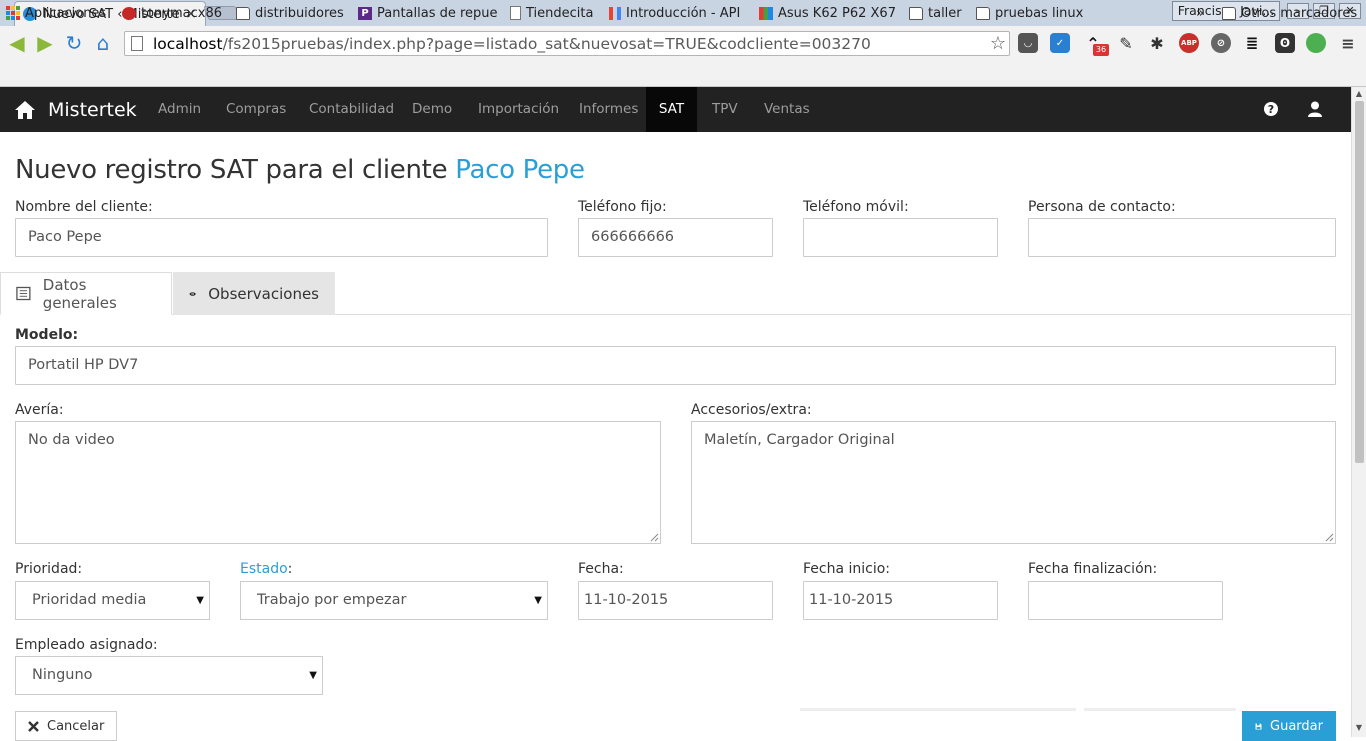  Describe the element at coordinates (47, 335) in the screenshot. I see `modelo-label: Modelo:` at that location.